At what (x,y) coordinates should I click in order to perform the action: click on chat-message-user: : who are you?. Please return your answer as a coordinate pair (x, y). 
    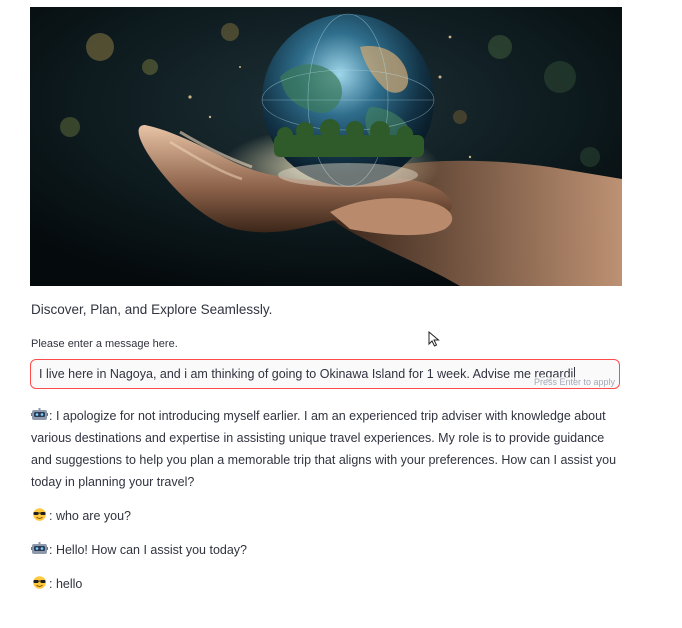
    Looking at the image, I should click on (327, 516).